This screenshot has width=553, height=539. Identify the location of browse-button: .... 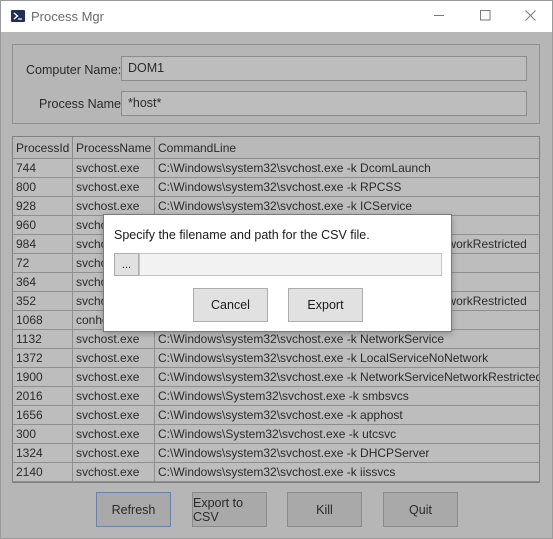
(126, 264).